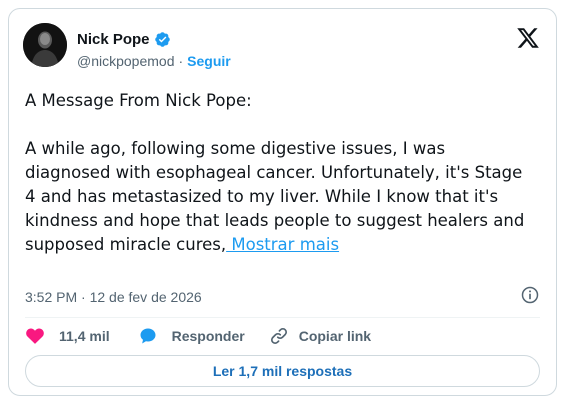  What do you see at coordinates (113, 39) in the screenshot?
I see `author-name: Nick Pope` at bounding box center [113, 39].